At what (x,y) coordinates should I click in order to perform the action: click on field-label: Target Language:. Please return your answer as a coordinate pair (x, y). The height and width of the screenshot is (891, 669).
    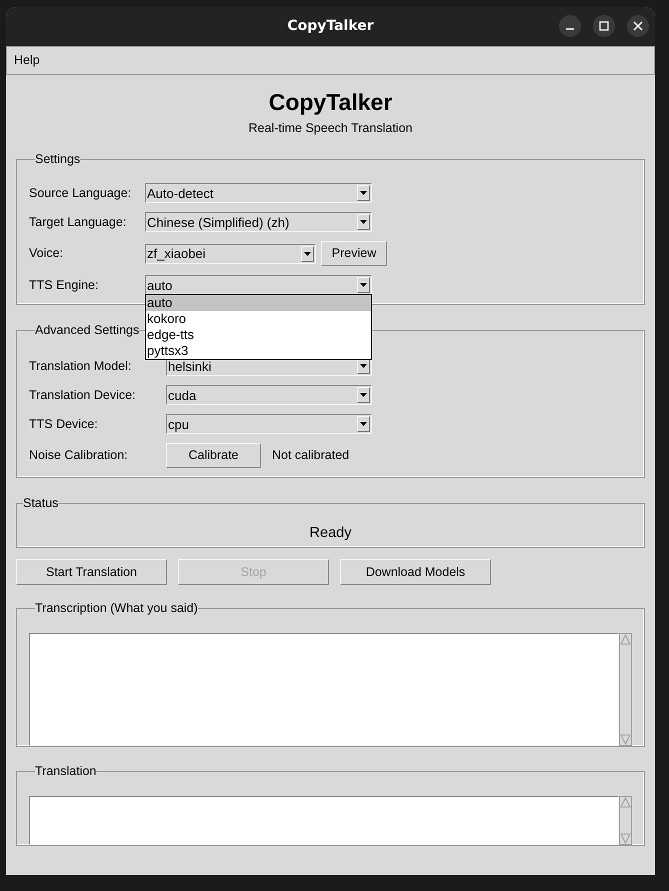
    Looking at the image, I should click on (78, 222).